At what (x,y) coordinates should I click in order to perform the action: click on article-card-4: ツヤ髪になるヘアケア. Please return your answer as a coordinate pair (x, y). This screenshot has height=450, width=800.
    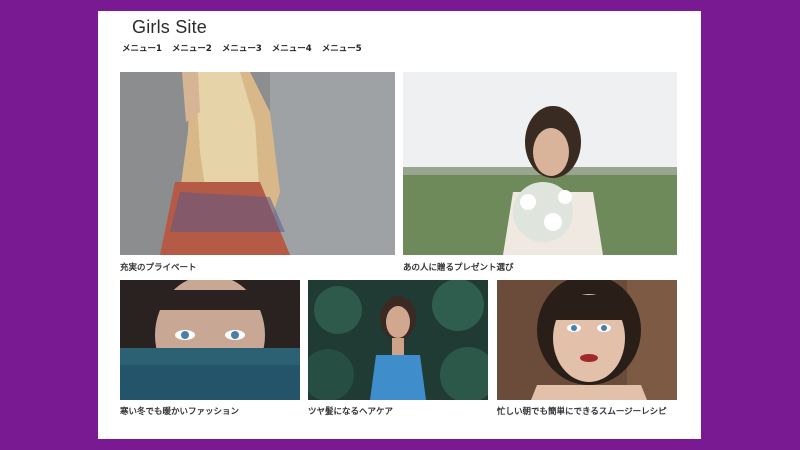
    Looking at the image, I should click on (398, 350).